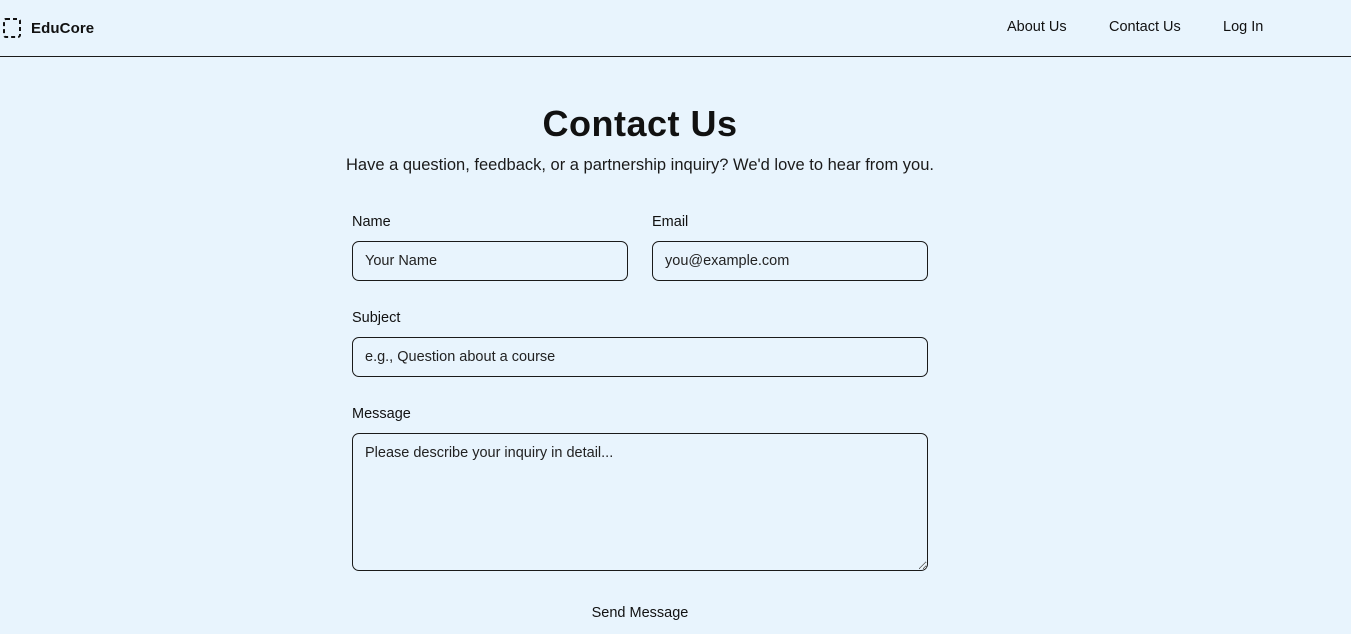  Describe the element at coordinates (640, 502) in the screenshot. I see `message-textarea` at that location.